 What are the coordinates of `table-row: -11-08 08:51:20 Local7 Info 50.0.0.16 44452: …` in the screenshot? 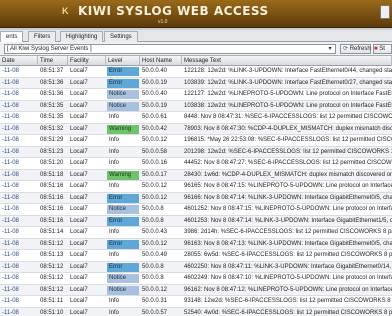 It's located at (196, 164).